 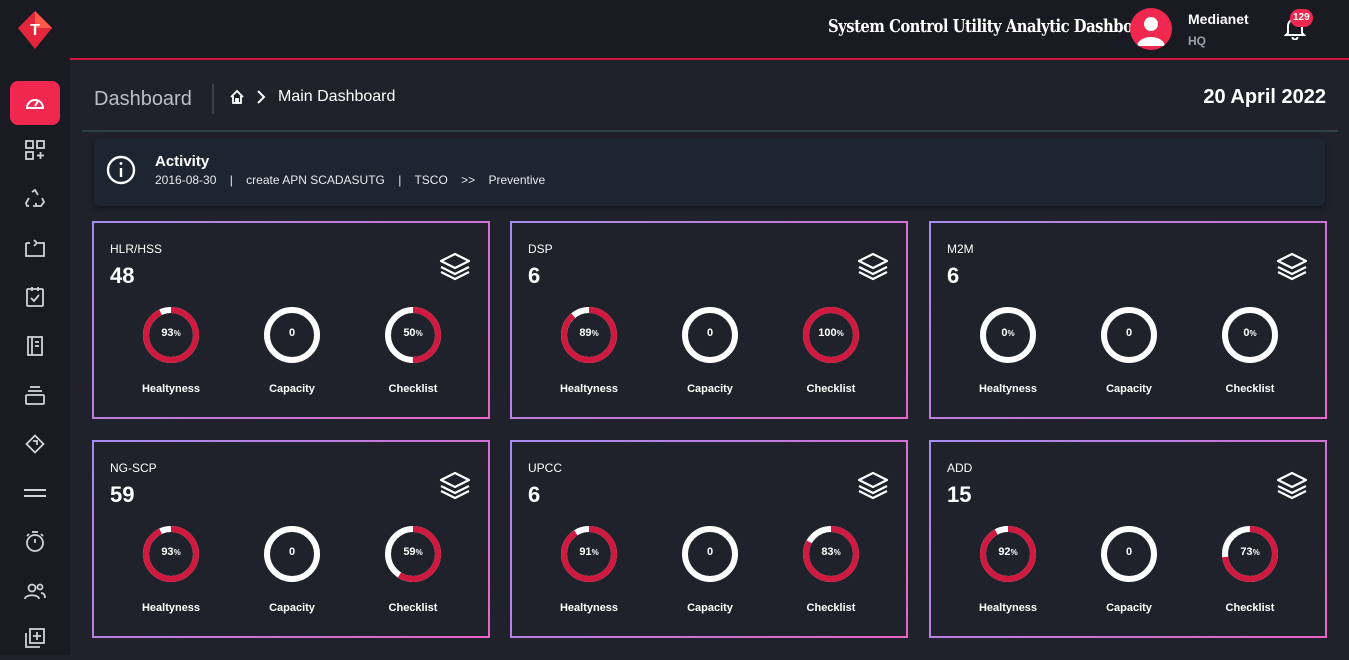 I want to click on sidebar-item-menu, so click(x=35, y=493).